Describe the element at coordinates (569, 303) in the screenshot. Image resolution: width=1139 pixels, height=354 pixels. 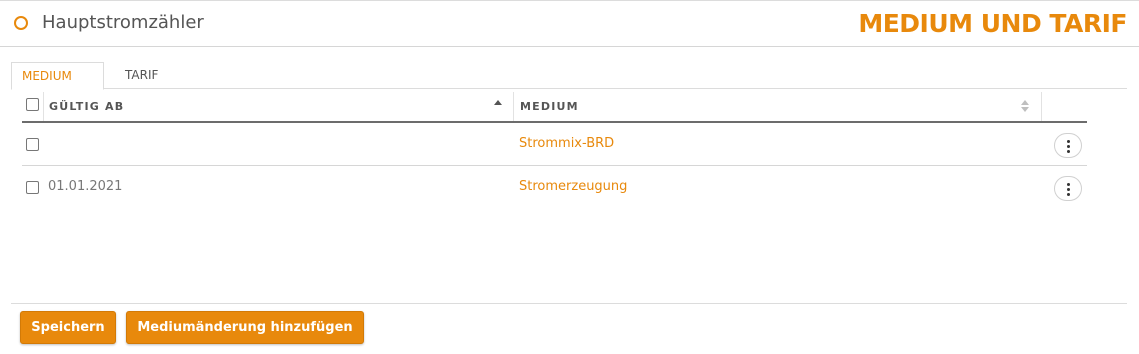
I see `footer-divider` at that location.